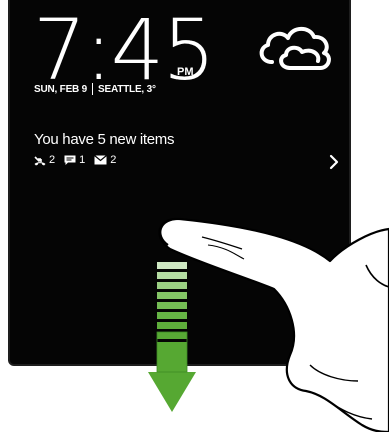 The image size is (389, 432). Describe the element at coordinates (52, 160) in the screenshot. I see `missed-calls-count: 2` at that location.